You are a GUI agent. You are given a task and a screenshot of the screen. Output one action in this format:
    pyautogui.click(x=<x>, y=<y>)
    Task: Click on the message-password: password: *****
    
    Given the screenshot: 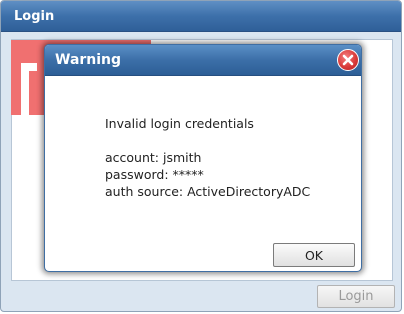 What is the action you would take?
    pyautogui.click(x=154, y=174)
    